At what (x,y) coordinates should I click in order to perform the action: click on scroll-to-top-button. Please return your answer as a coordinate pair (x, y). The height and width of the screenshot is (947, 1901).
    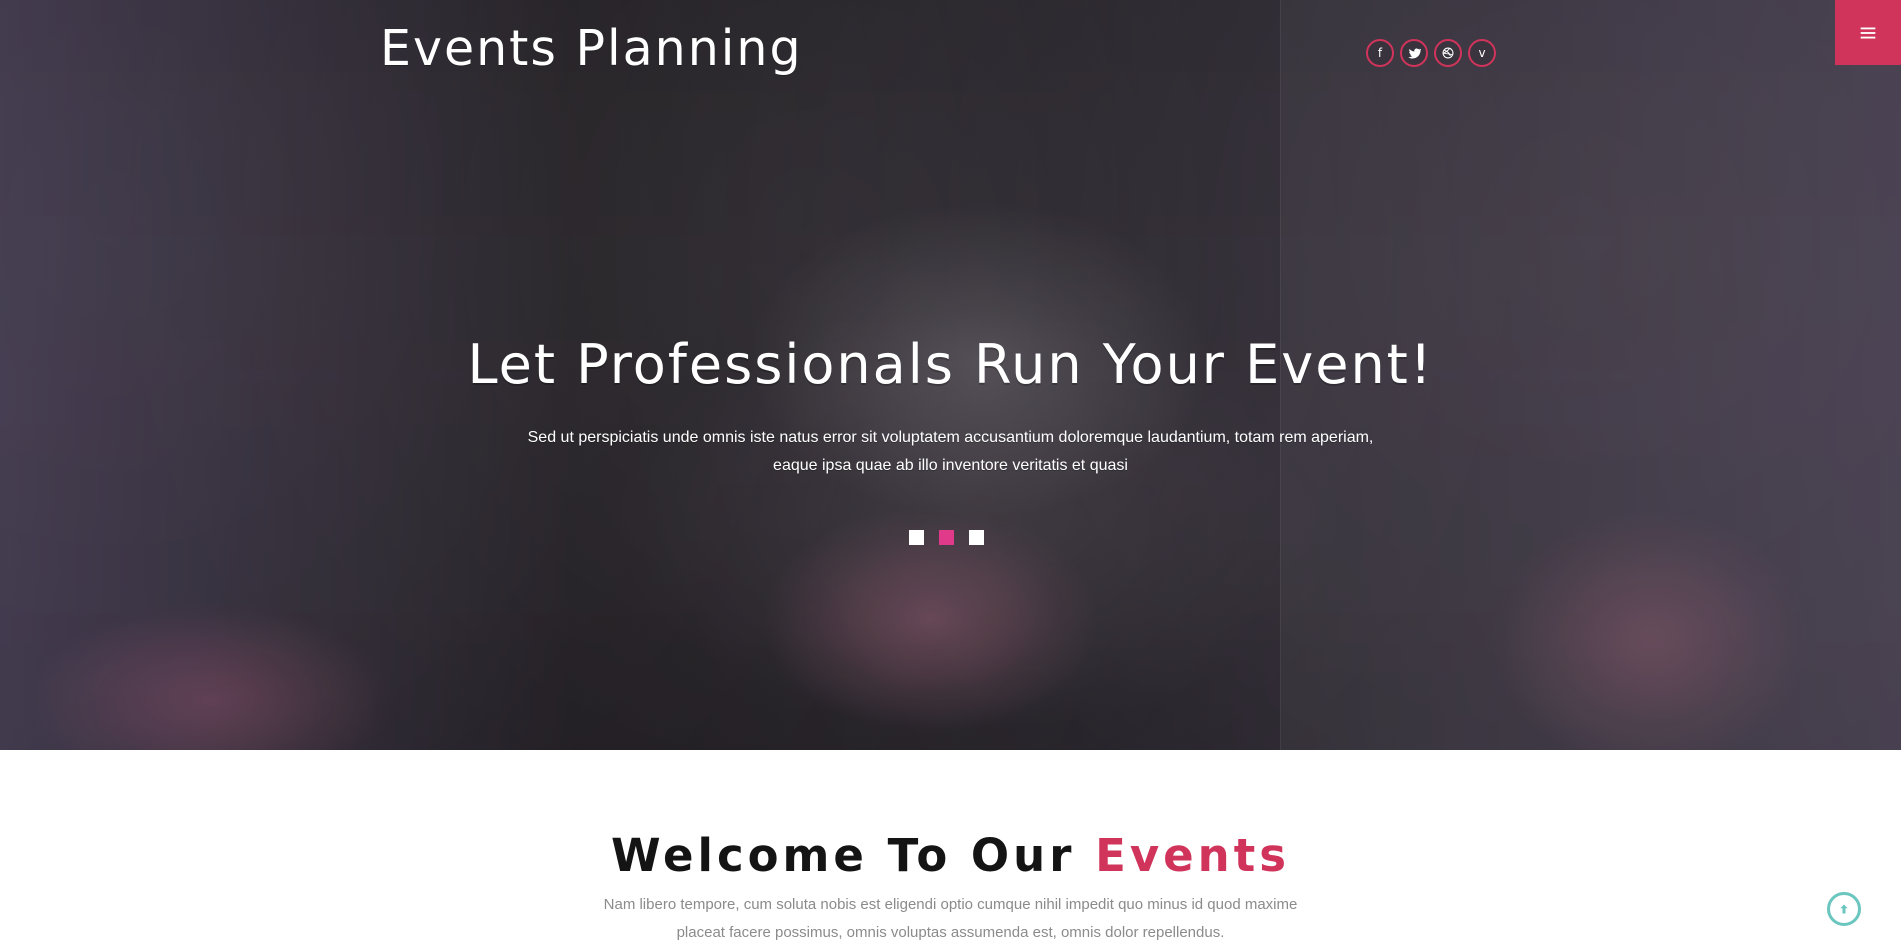
    Looking at the image, I should click on (1844, 909).